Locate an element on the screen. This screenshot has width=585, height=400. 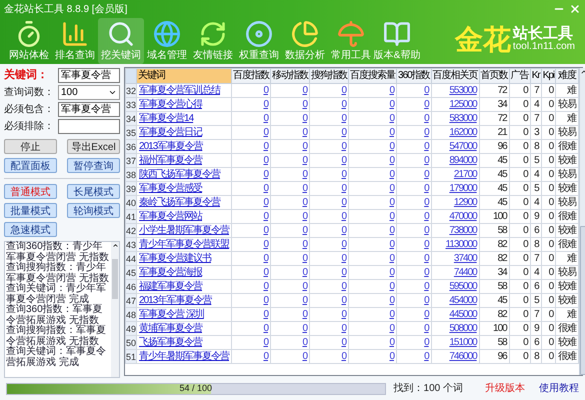
table-cell: 军事夏令营日记 is located at coordinates (184, 133).